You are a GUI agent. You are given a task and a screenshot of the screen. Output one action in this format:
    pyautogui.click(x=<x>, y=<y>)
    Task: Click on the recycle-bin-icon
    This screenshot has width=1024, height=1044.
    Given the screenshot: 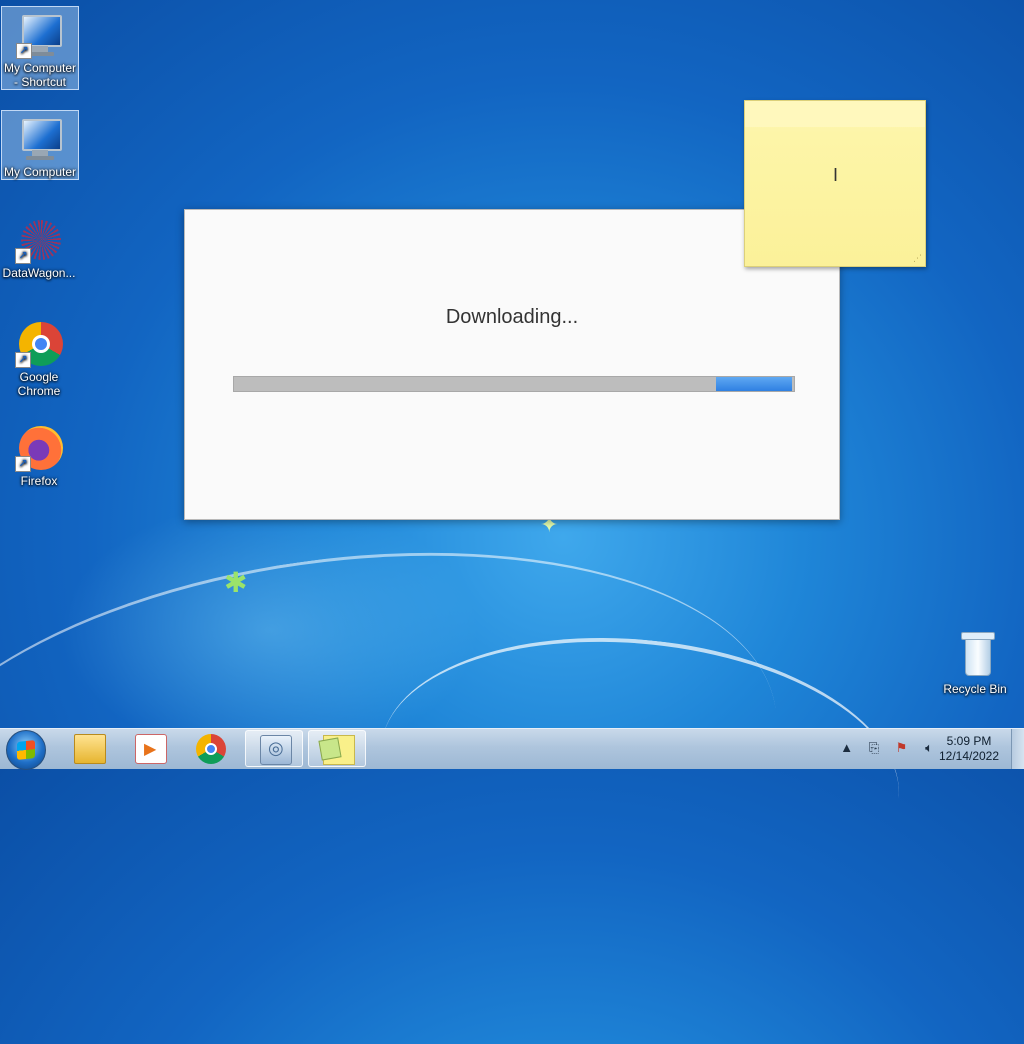 What is the action you would take?
    pyautogui.click(x=975, y=656)
    